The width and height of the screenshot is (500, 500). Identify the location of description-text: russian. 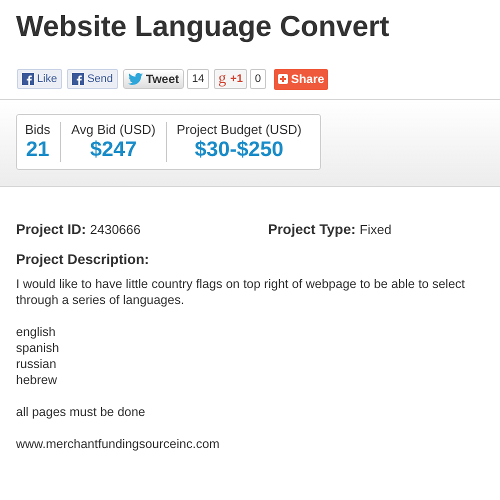
(37, 364).